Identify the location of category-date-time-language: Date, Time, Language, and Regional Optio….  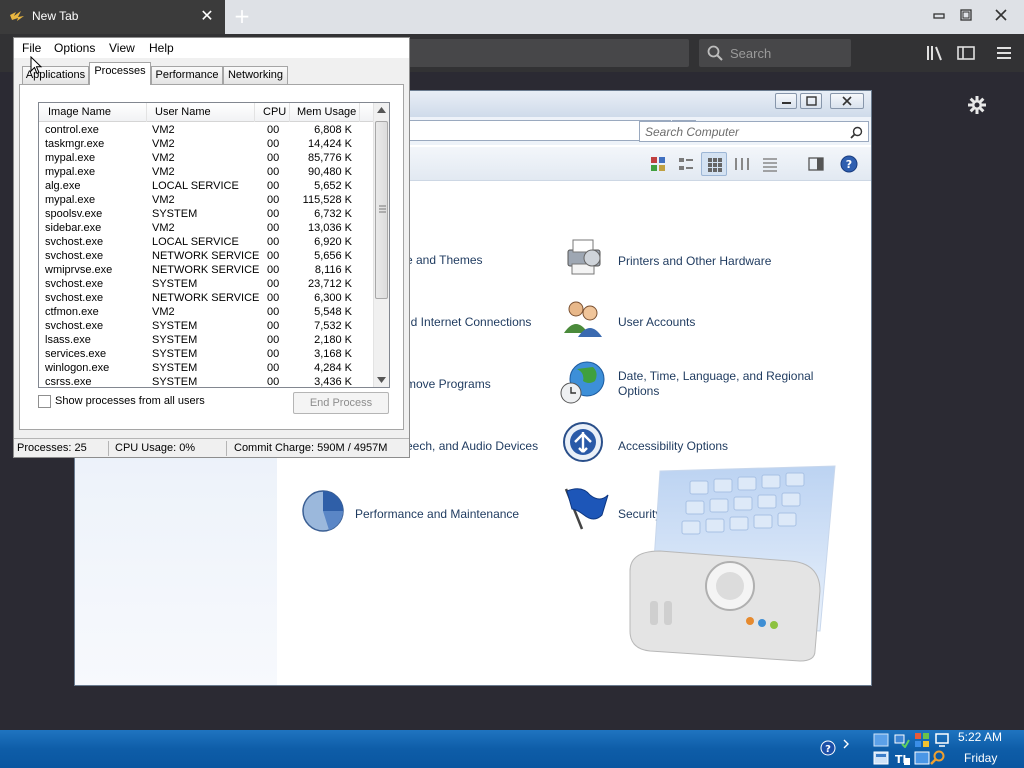
(691, 384).